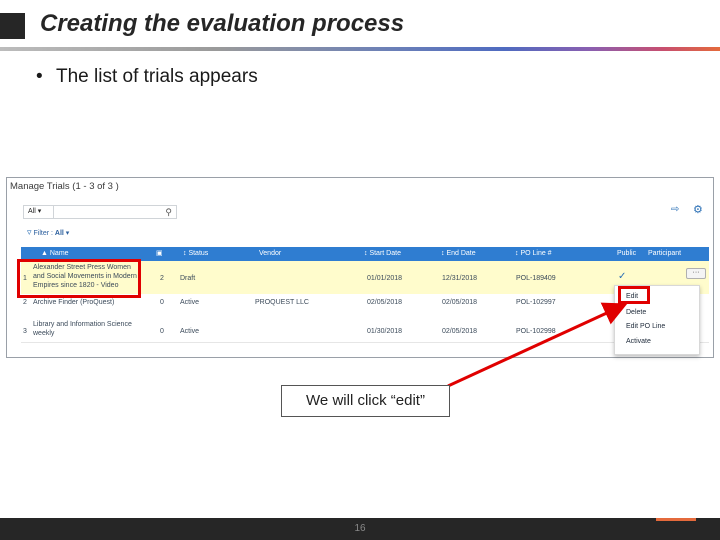 Image resolution: width=720 pixels, height=540 pixels. Describe the element at coordinates (634, 295) in the screenshot. I see `highlight-edit-item` at that location.